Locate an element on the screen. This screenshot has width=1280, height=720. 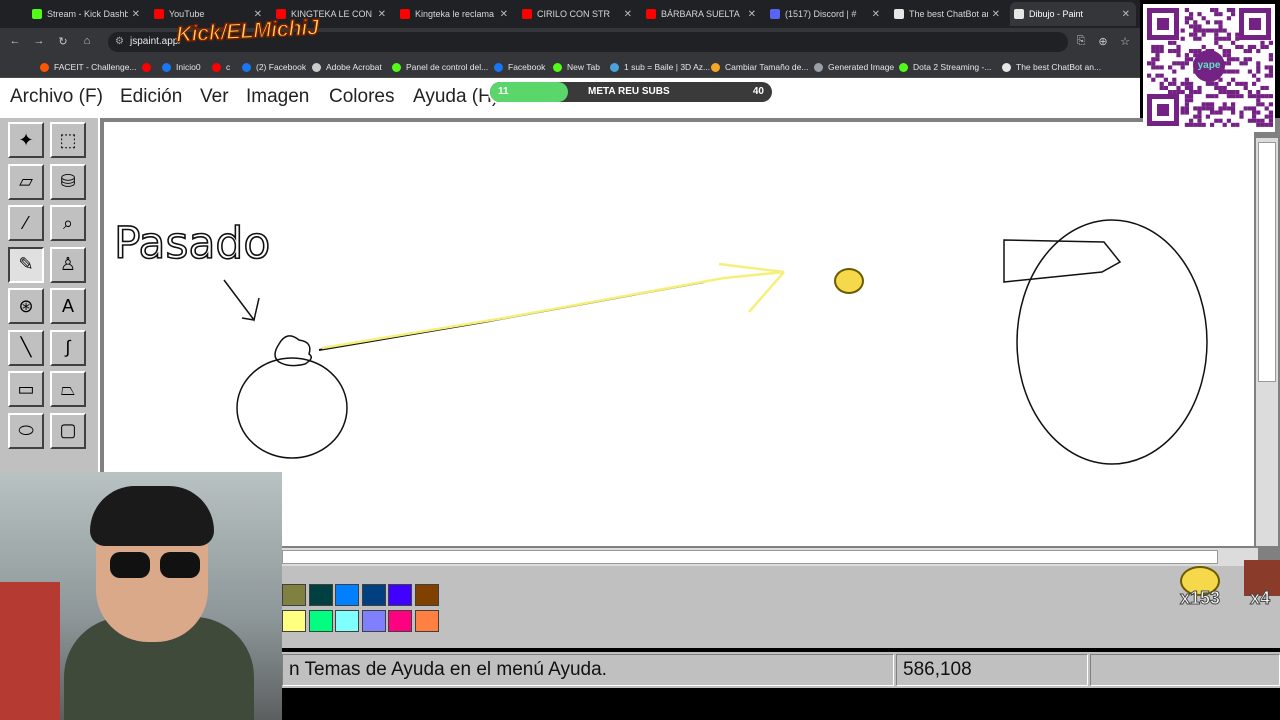
sub-goal-current: 11 is located at coordinates (503, 91).